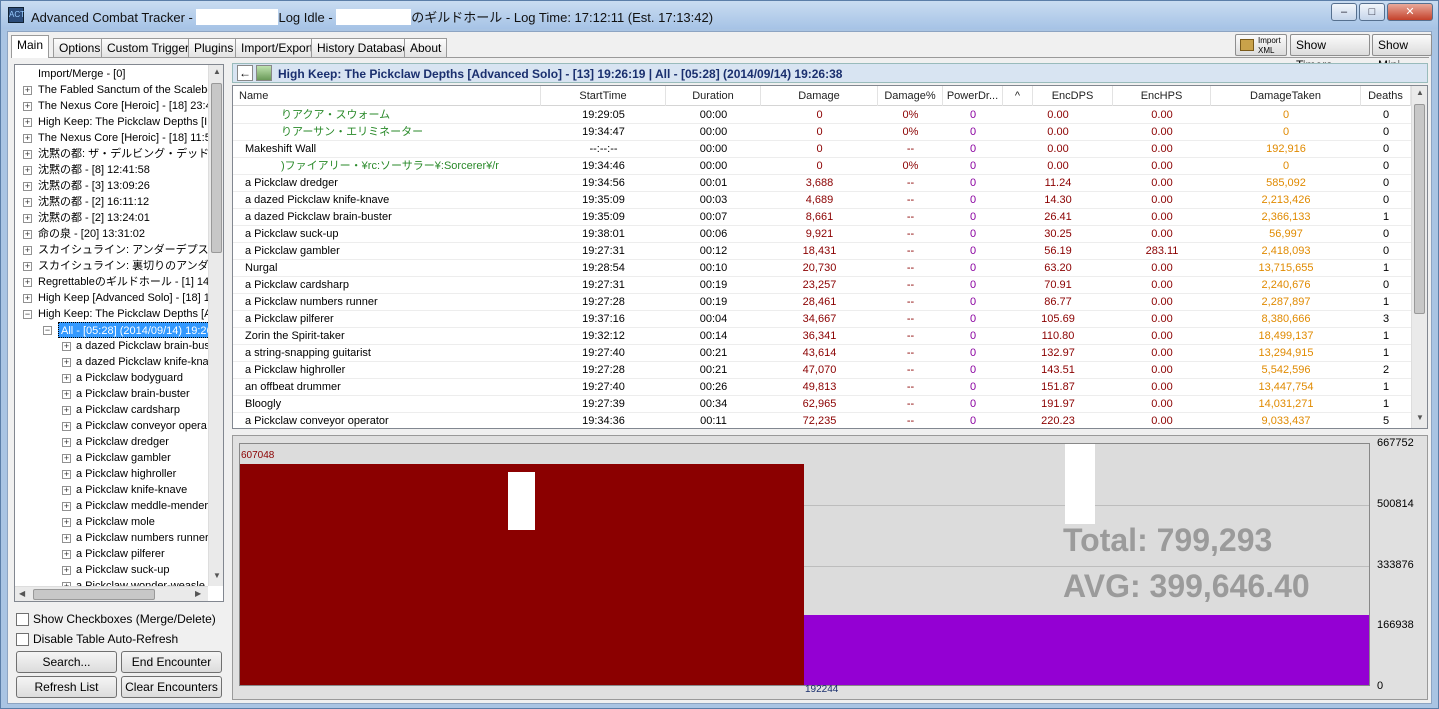 The width and height of the screenshot is (1439, 709). Describe the element at coordinates (387, 96) in the screenshot. I see `column-header: Name` at that location.